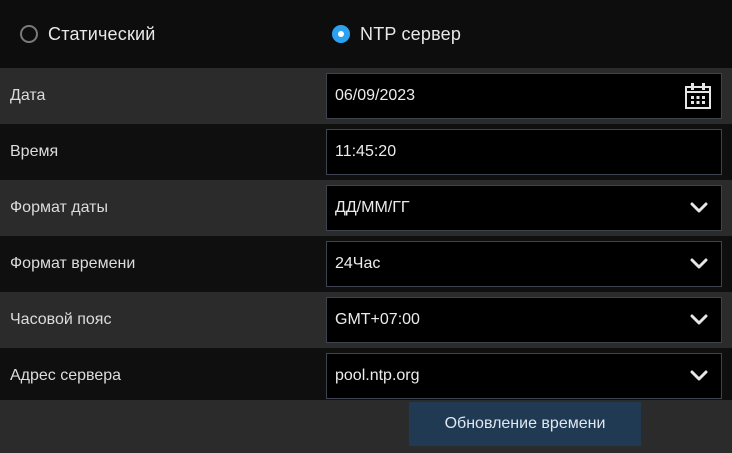 This screenshot has height=453, width=732. I want to click on row-date: Дата 06/09/2023, so click(366, 96).